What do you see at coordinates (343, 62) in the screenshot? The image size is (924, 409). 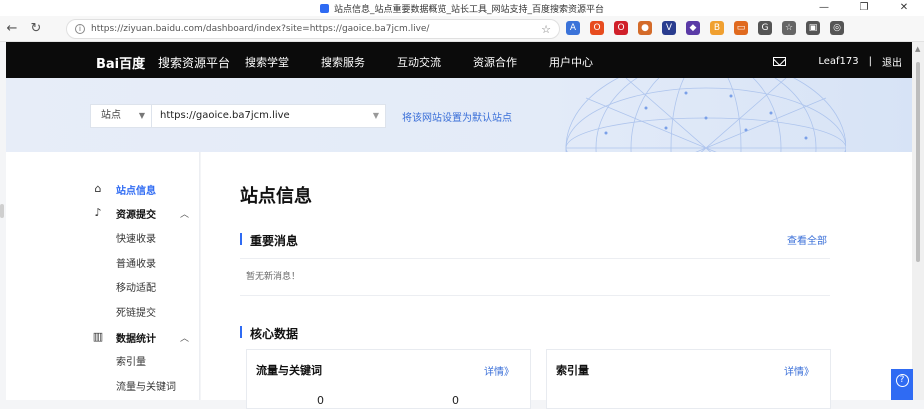 I see `nav-item-services: 搜索服务` at bounding box center [343, 62].